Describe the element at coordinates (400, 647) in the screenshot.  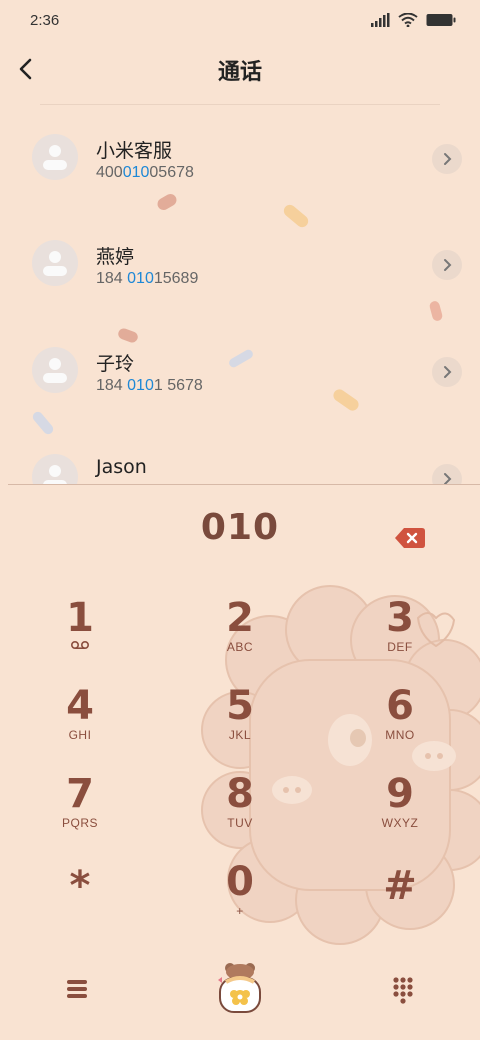
I see `key-letters: DEF` at that location.